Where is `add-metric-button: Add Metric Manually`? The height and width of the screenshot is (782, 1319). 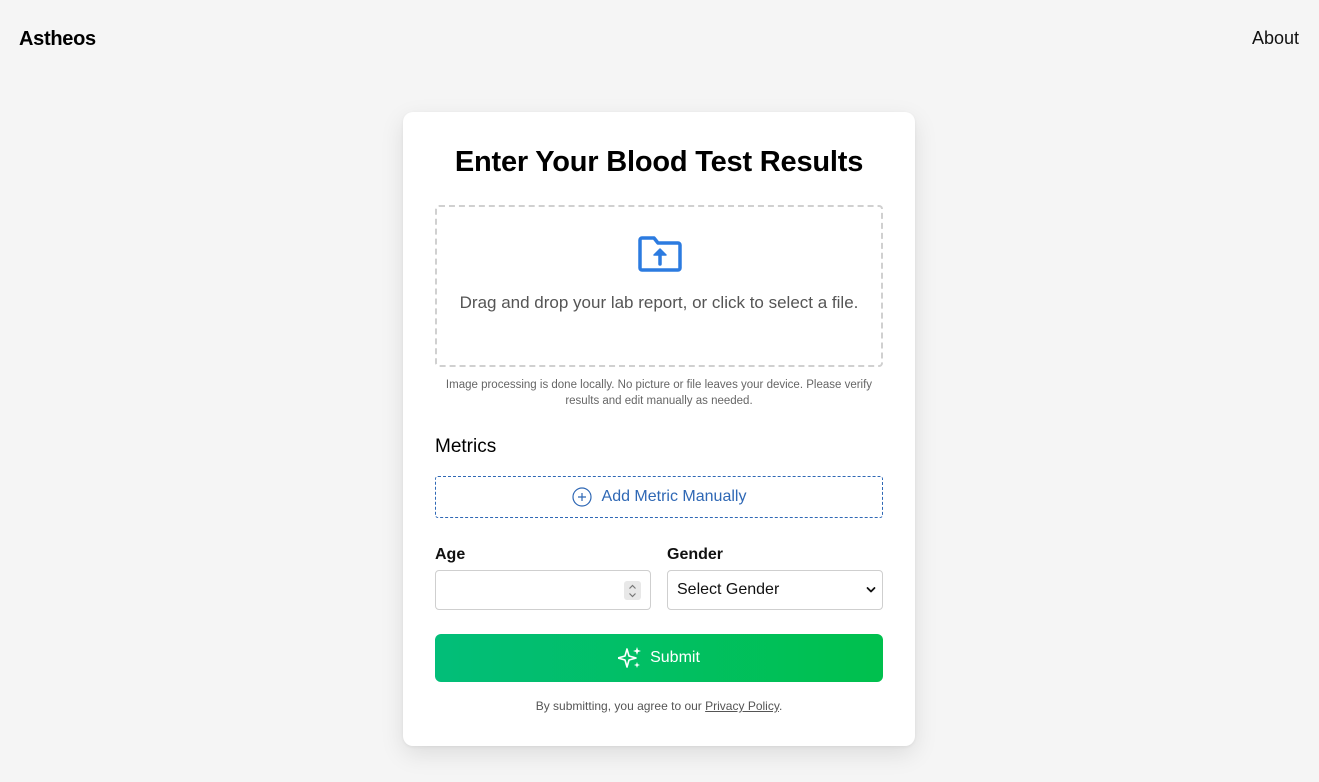
add-metric-button: Add Metric Manually is located at coordinates (659, 497).